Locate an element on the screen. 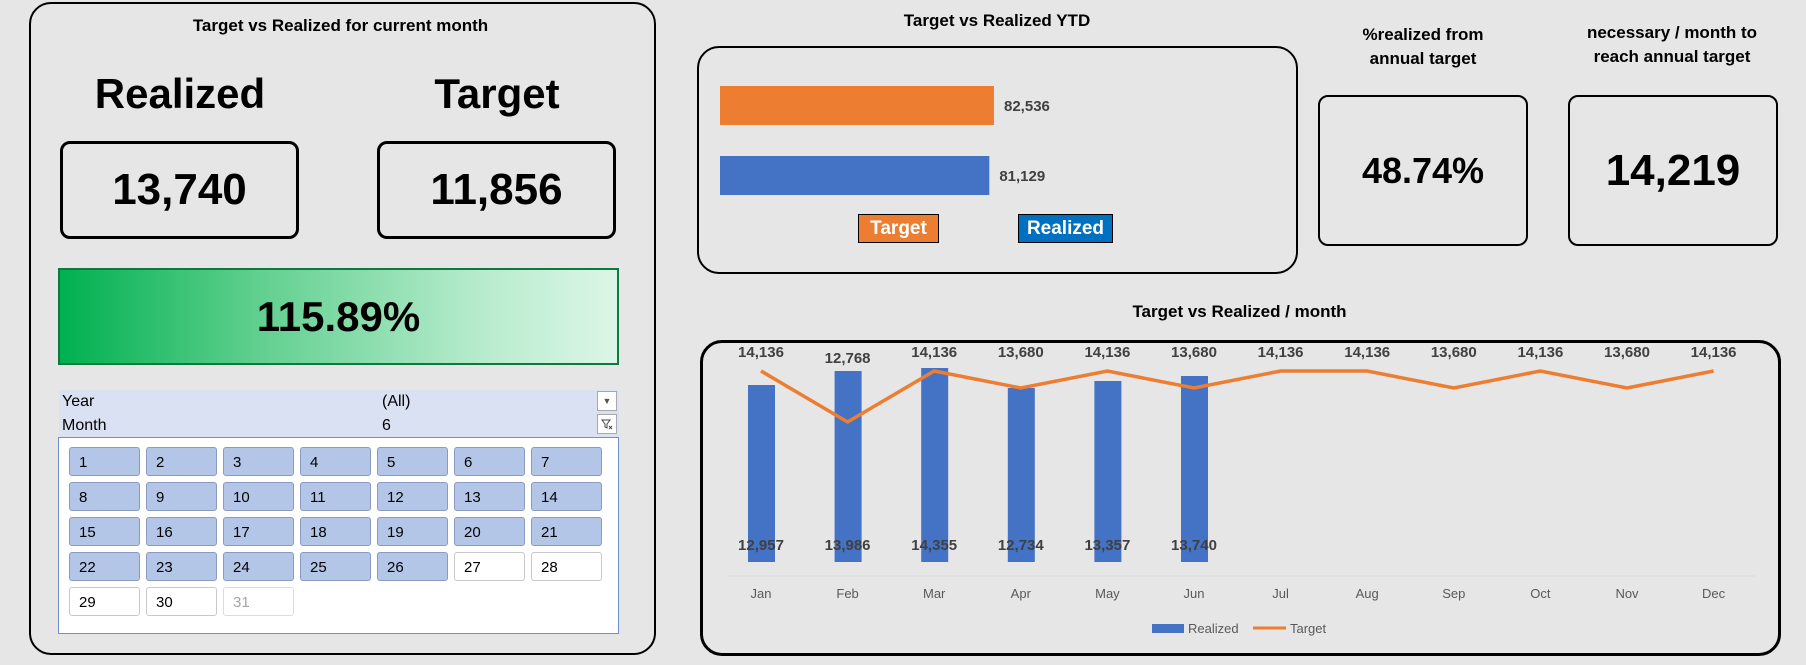  target-heading: Target is located at coordinates (497, 93).